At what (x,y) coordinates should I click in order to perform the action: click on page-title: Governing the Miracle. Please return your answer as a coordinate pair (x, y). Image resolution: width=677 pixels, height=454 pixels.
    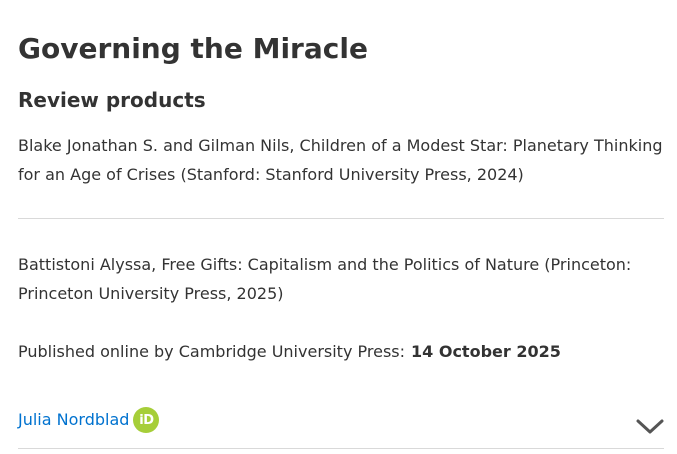
    Looking at the image, I should click on (193, 48).